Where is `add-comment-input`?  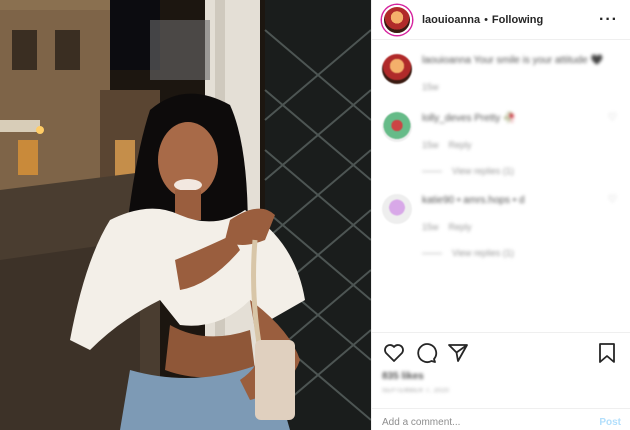 add-comment-input is located at coordinates (491, 419).